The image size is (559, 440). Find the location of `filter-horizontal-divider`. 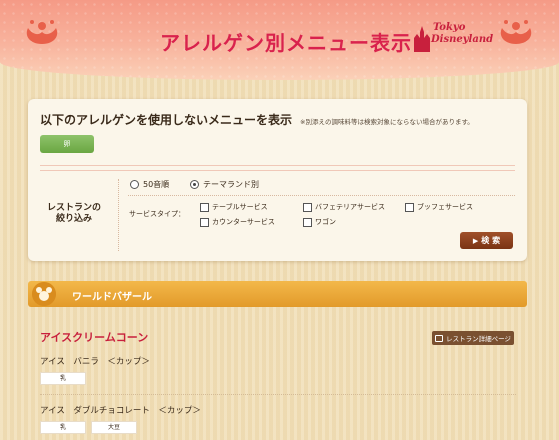

filter-horizontal-divider is located at coordinates (321, 195).